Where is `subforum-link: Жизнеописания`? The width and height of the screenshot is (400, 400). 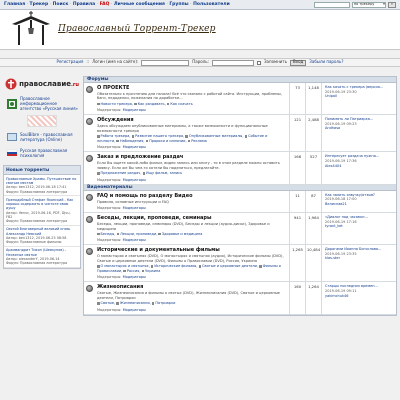 subforum-link: Жизнеописания is located at coordinates (135, 303).